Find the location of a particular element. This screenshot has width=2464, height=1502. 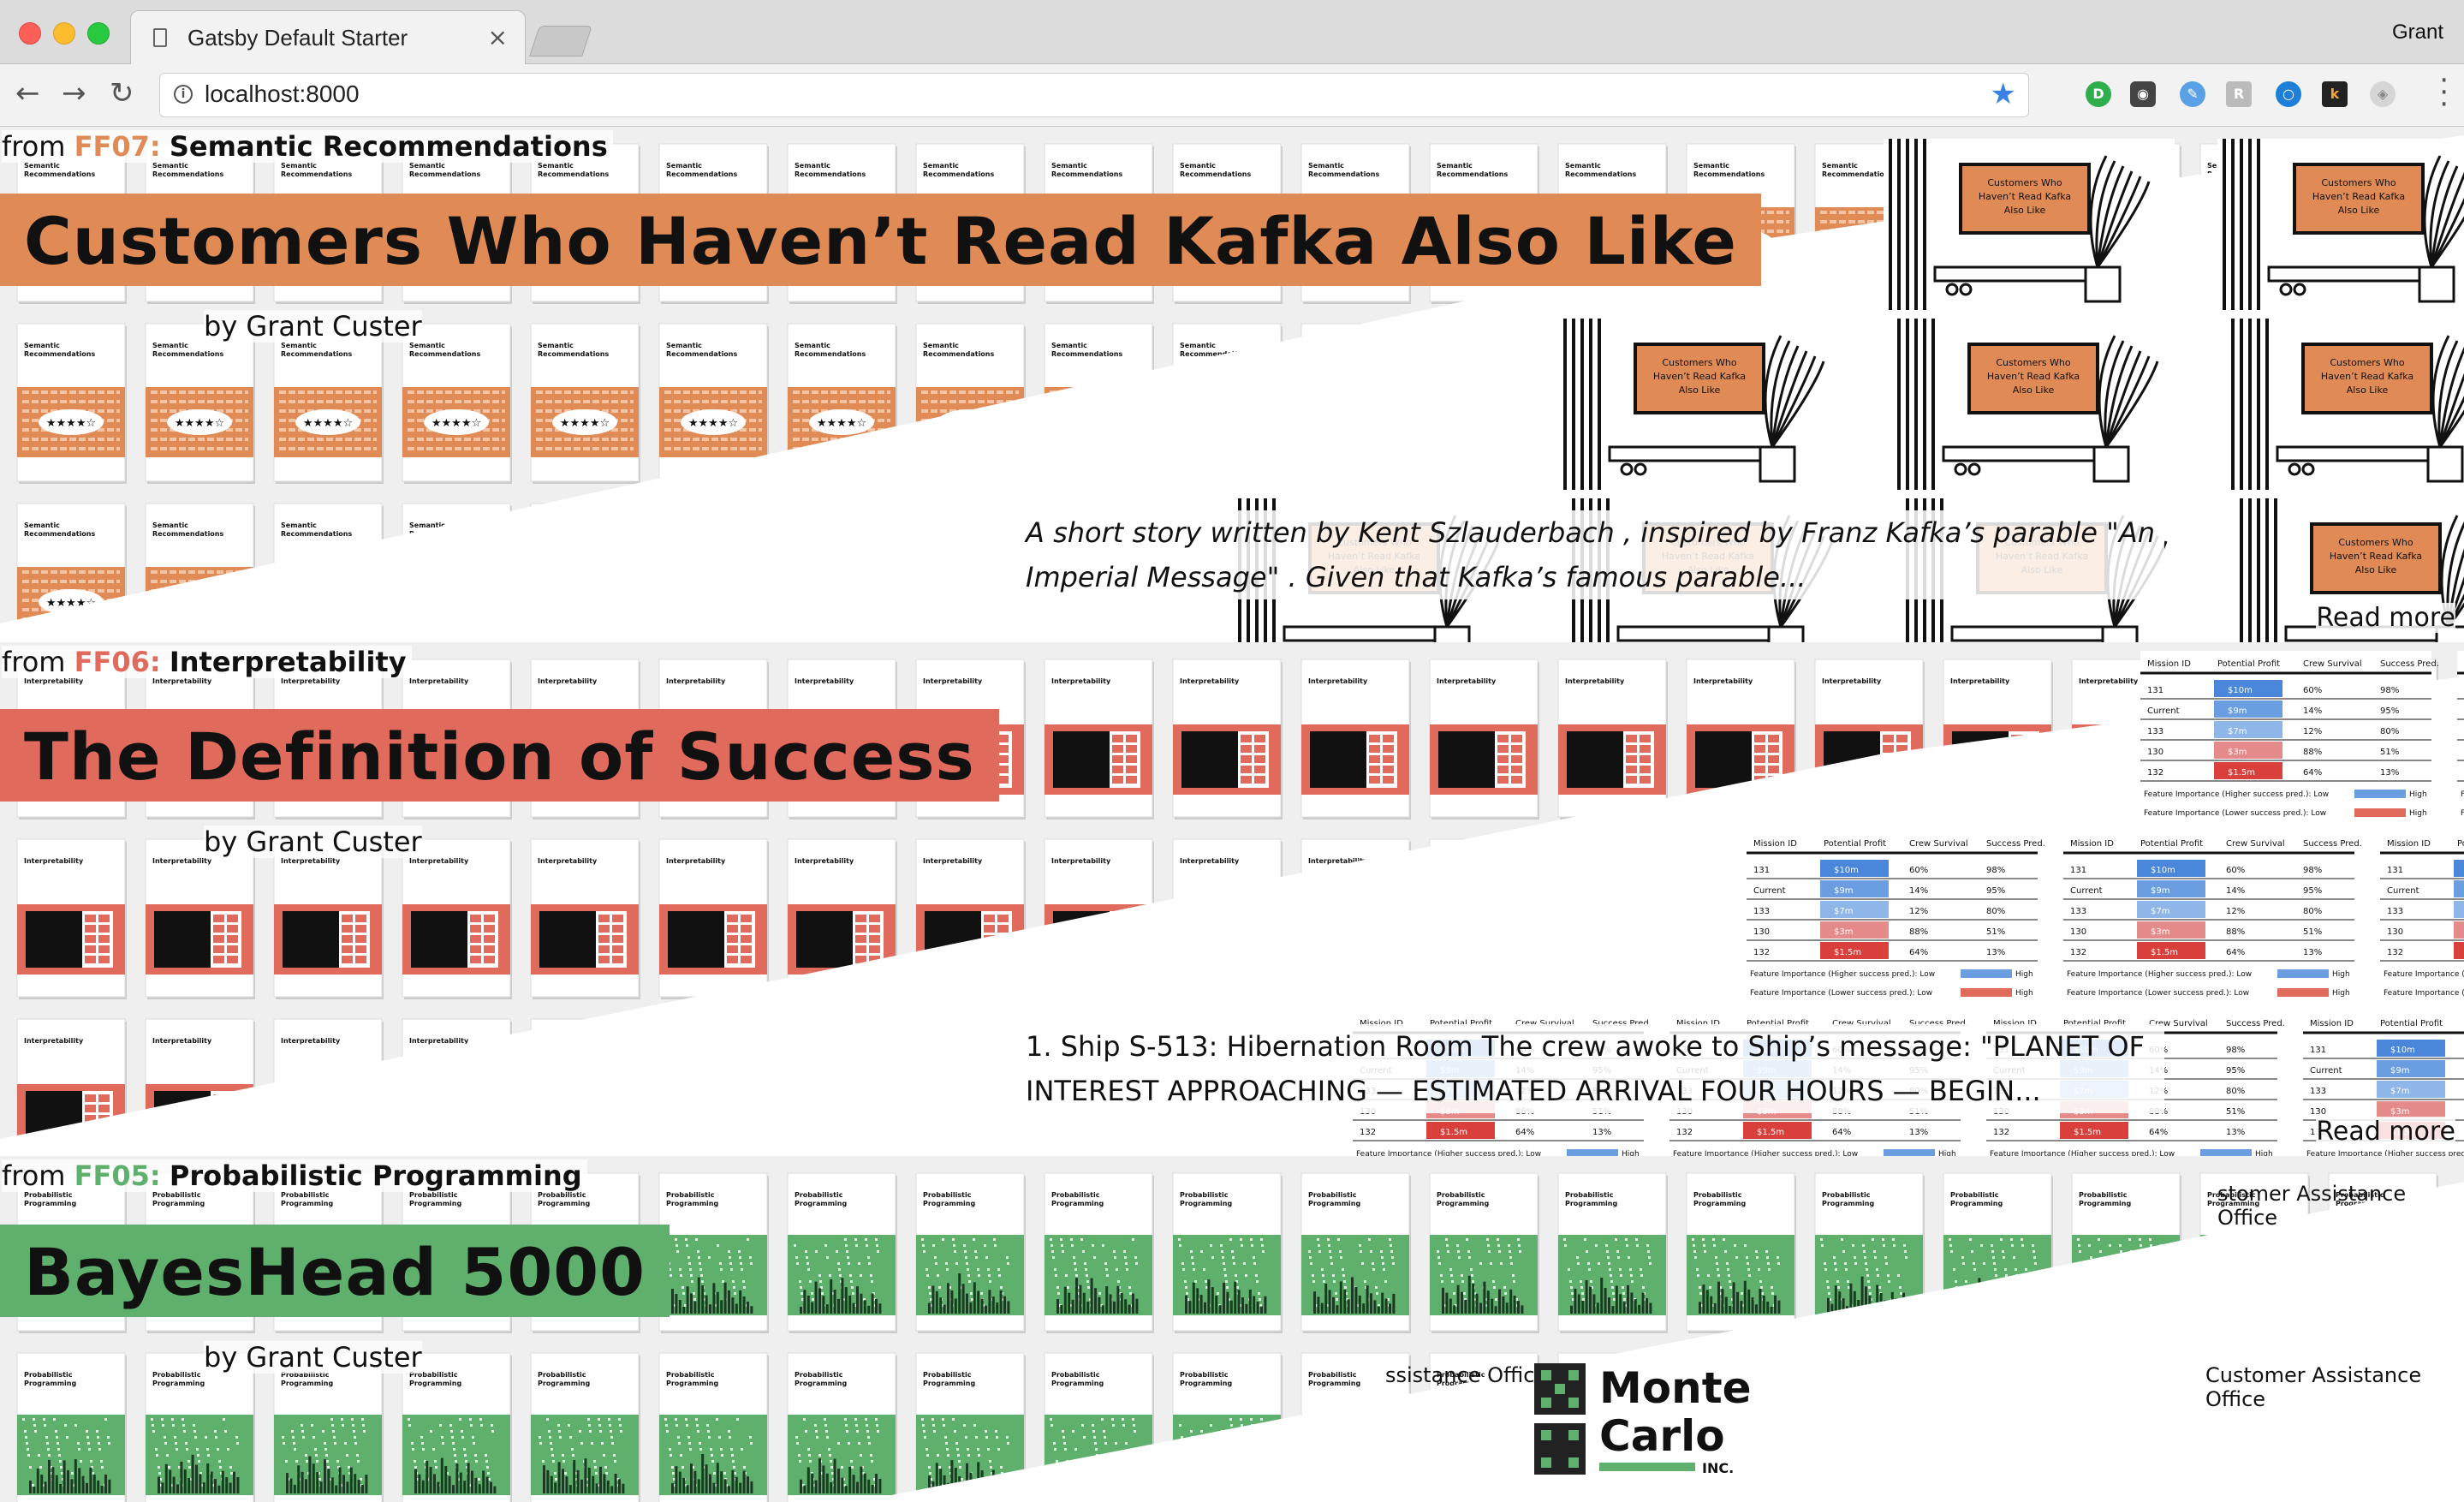

svg-text: Mission ID is located at coordinates (2409, 844).